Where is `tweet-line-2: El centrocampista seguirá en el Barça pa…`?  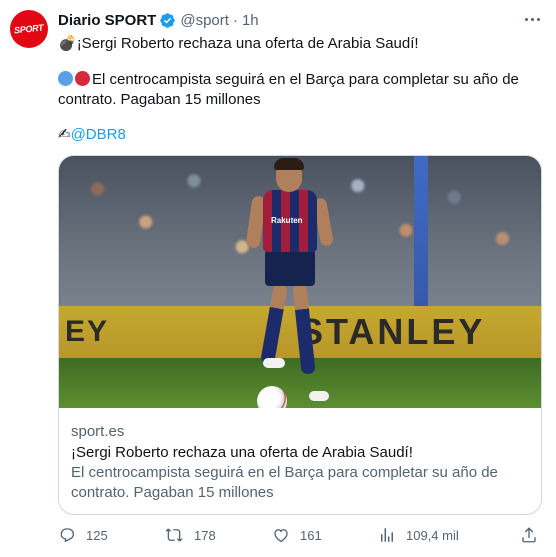 tweet-line-2: El centrocampista seguirá en el Barça pa… is located at coordinates (288, 80).